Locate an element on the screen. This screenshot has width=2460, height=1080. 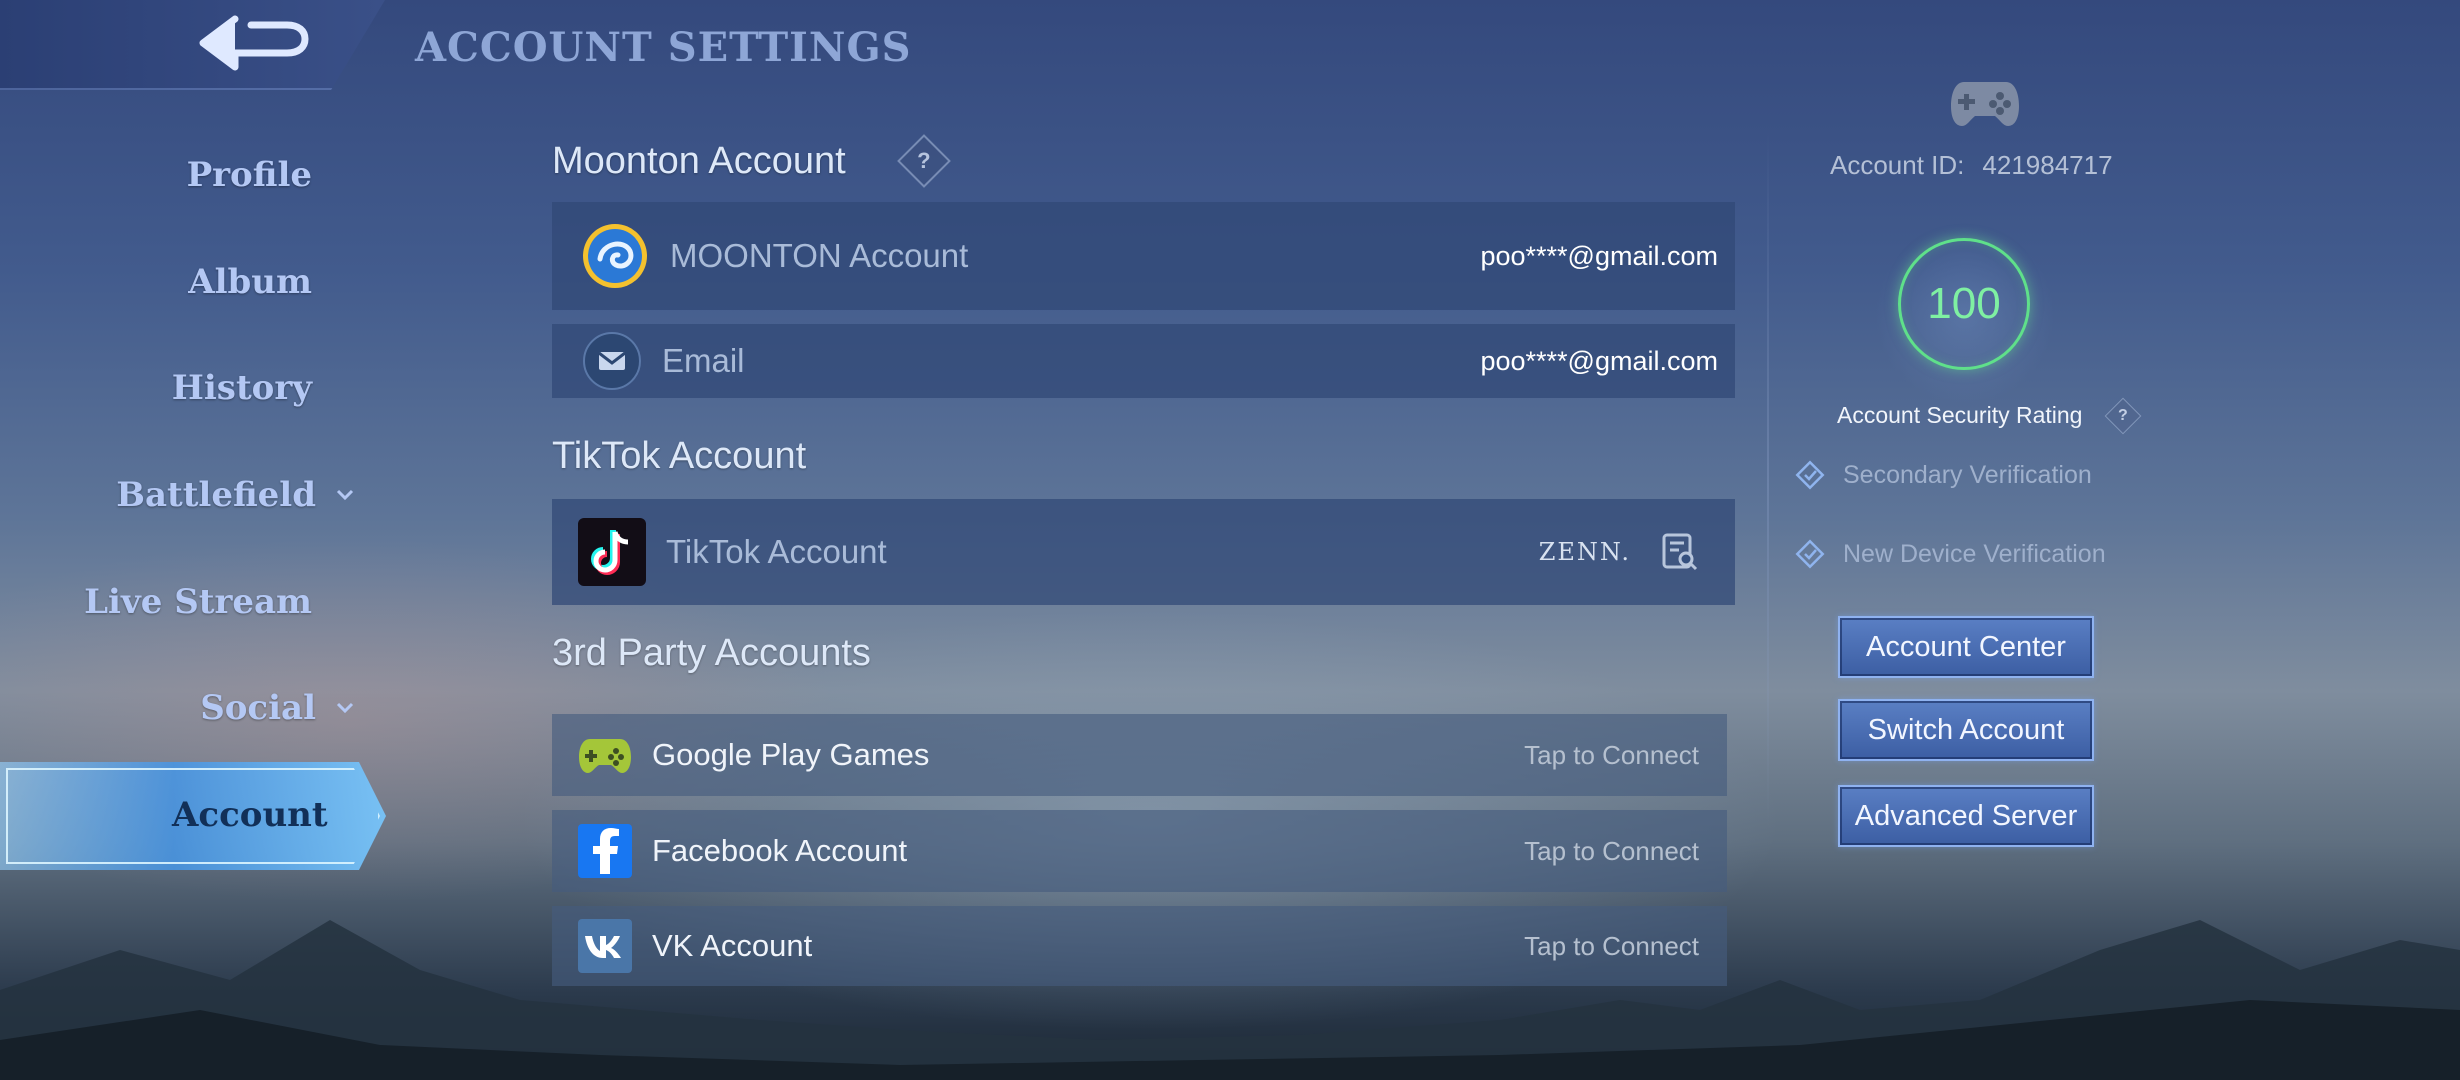
security-rating-score: 100 is located at coordinates (1964, 304).